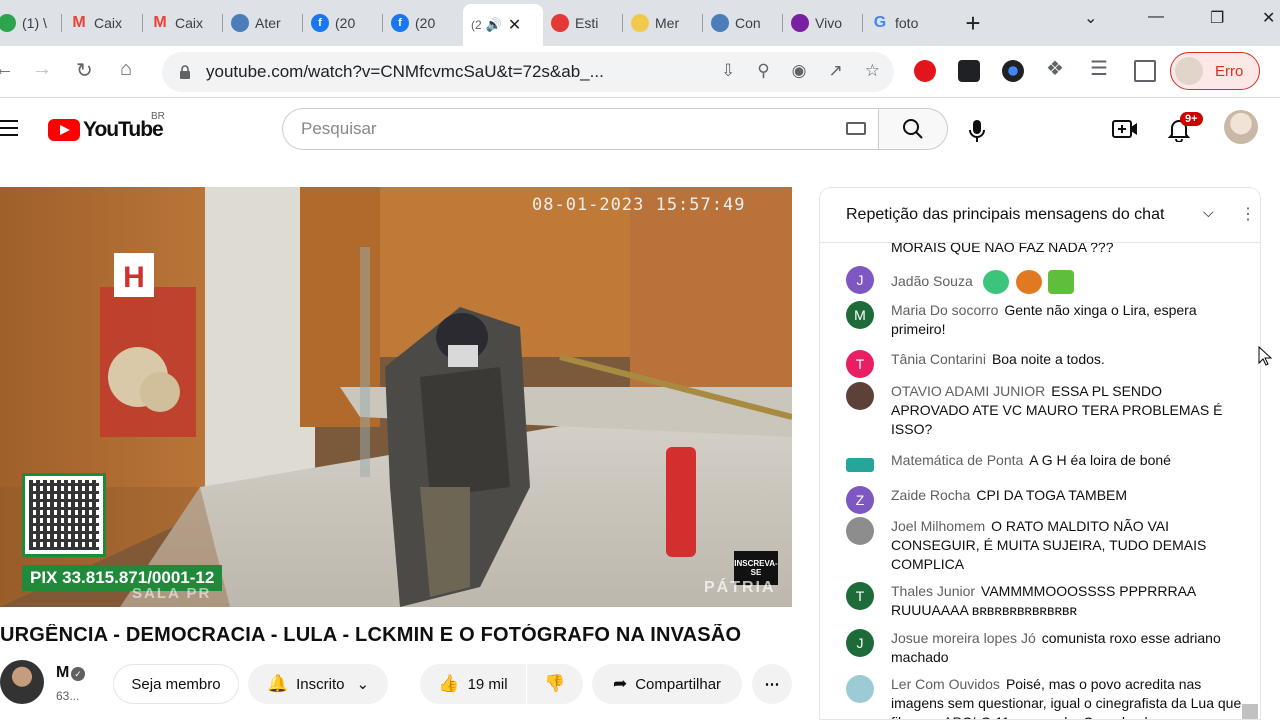 The height and width of the screenshot is (720, 1280). What do you see at coordinates (583, 23) in the screenshot?
I see `browser-tab: Esti` at bounding box center [583, 23].